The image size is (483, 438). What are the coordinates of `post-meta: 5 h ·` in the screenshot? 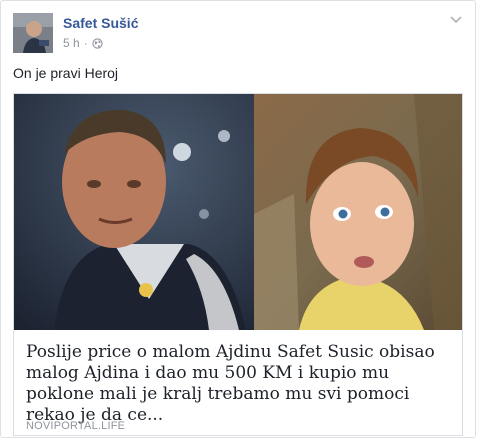 It's located at (83, 43).